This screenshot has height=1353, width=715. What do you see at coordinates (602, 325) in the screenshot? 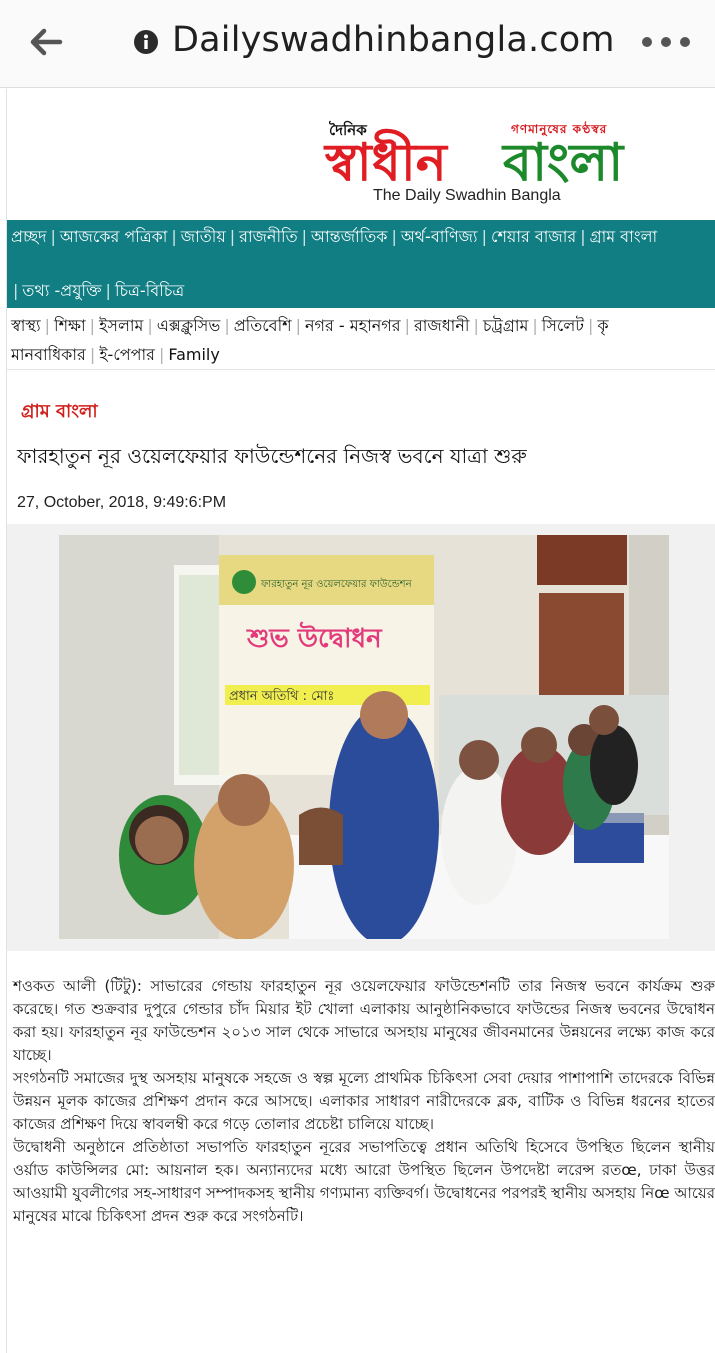
I see `subnav-agriculture: কৃ` at bounding box center [602, 325].